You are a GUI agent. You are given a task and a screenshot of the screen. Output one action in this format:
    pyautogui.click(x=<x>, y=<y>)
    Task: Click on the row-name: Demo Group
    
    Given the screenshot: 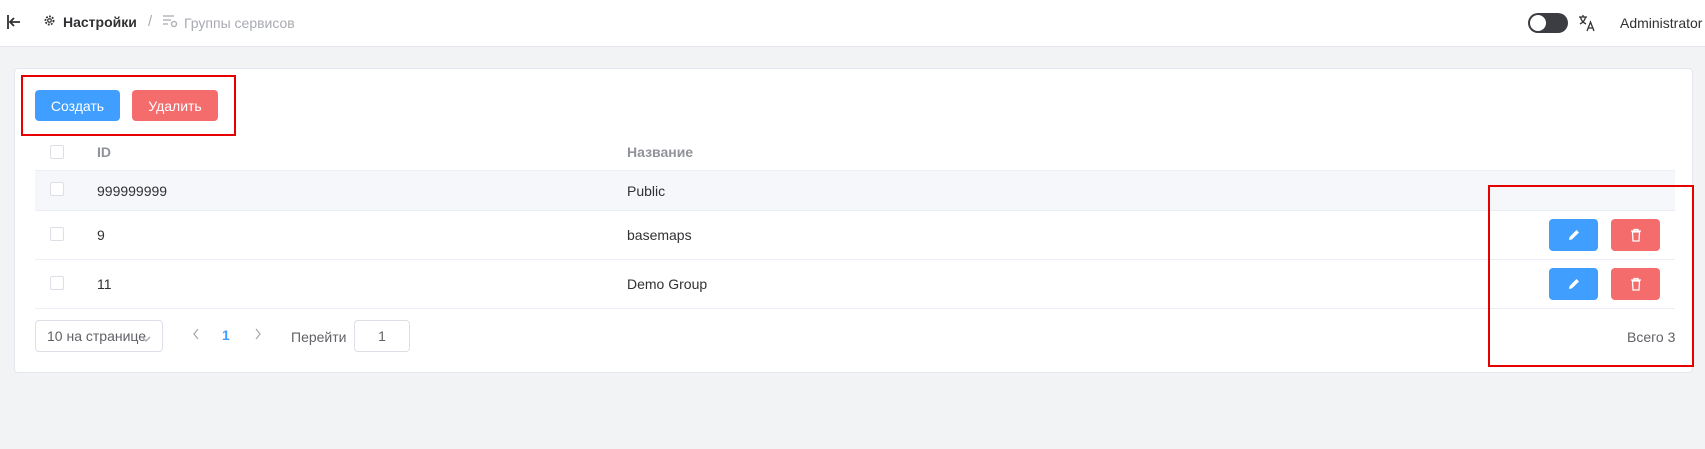 What is the action you would take?
    pyautogui.click(x=667, y=284)
    